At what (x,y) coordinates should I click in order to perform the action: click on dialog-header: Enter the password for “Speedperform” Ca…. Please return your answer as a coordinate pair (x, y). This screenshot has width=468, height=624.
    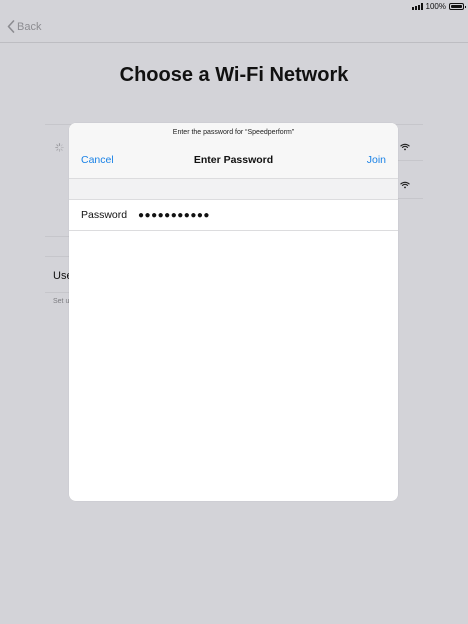
    Looking at the image, I should click on (233, 151).